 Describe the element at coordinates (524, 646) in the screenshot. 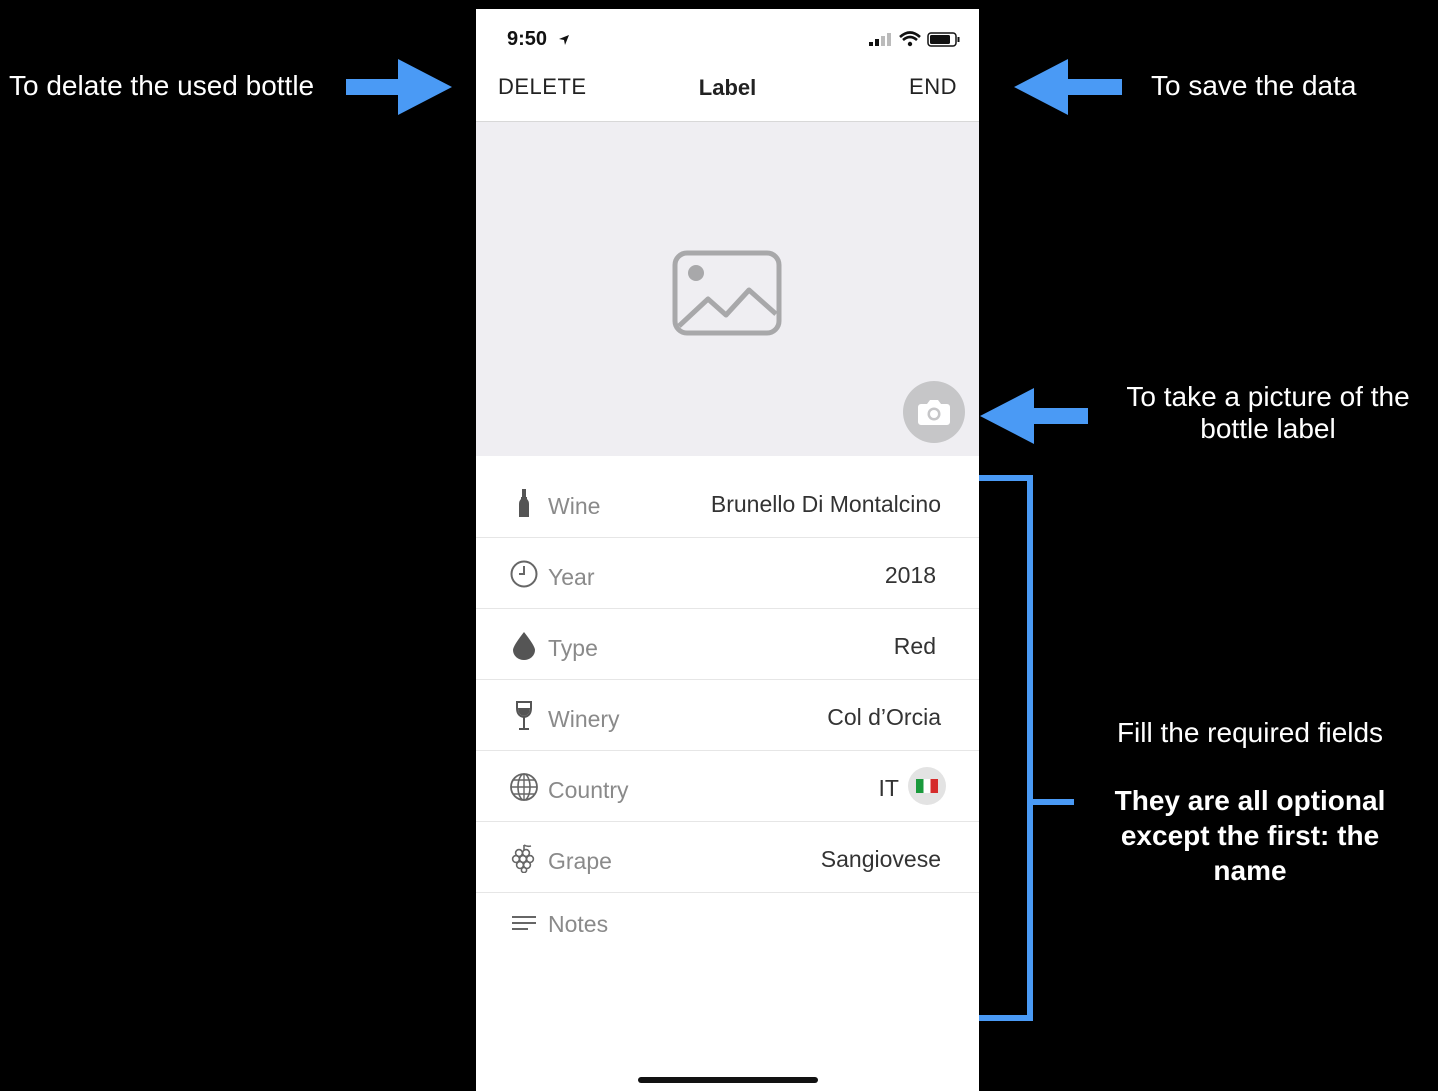

I see `drop-icon` at that location.